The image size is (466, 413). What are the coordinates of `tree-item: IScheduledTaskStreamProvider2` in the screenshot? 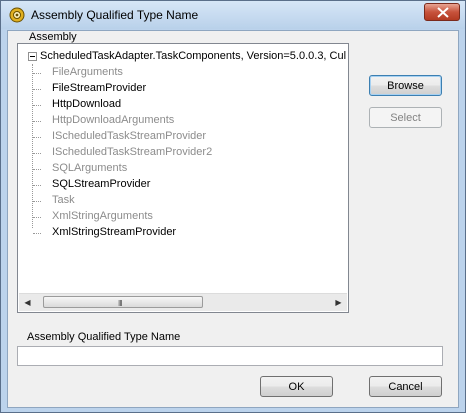 It's located at (132, 152).